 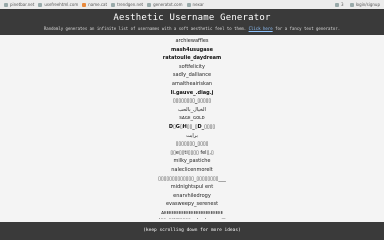 What do you see at coordinates (306, 28) in the screenshot?
I see `subtitle-text-end: for a fancy text generator.` at bounding box center [306, 28].